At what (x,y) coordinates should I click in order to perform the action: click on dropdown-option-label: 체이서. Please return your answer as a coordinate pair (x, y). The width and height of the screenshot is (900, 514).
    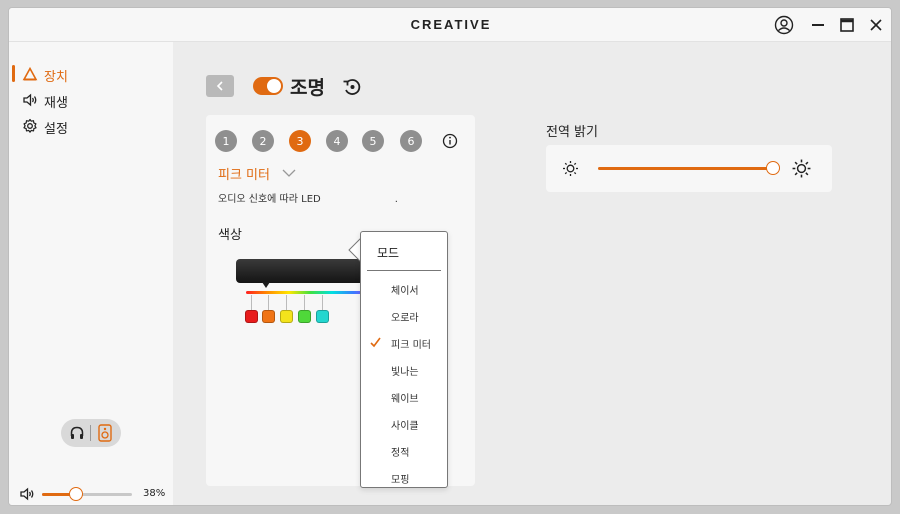
    Looking at the image, I should click on (405, 291).